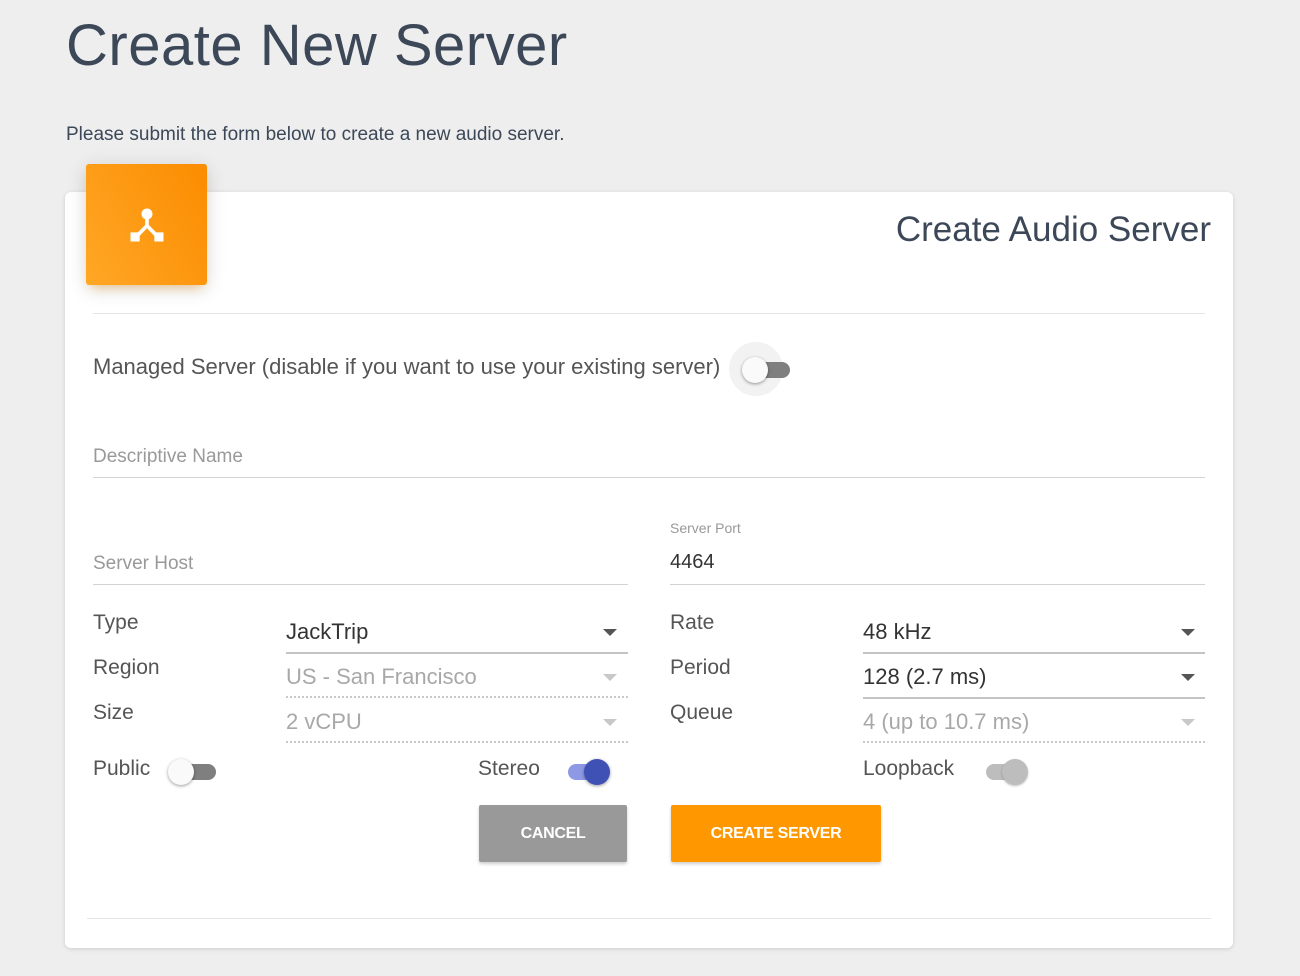  I want to click on rate-select-underline, so click(1034, 653).